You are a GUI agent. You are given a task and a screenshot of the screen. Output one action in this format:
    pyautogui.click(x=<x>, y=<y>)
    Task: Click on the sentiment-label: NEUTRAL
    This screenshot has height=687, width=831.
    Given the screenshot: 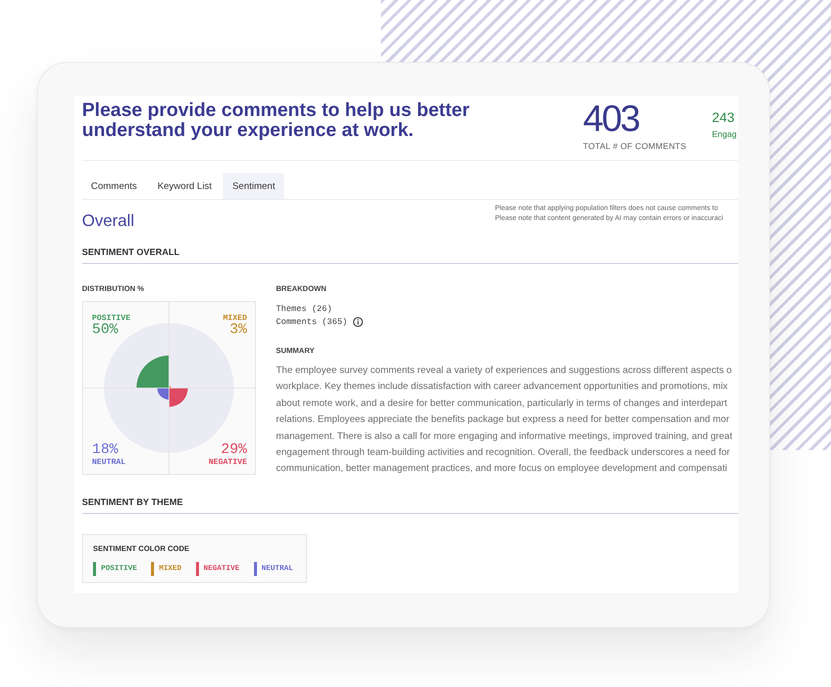 What is the action you would take?
    pyautogui.click(x=109, y=462)
    